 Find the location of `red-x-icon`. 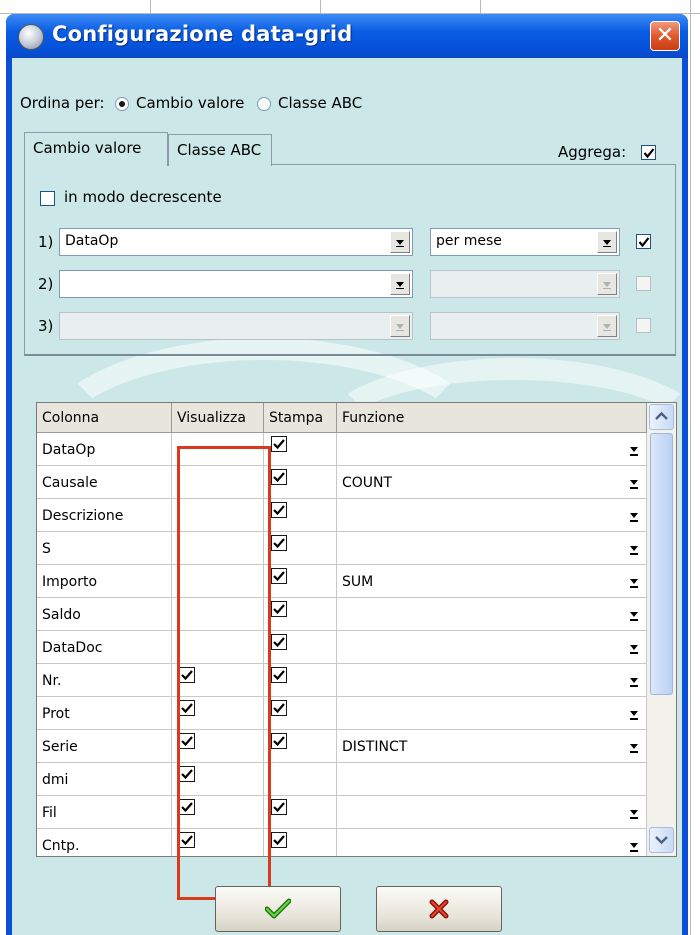

red-x-icon is located at coordinates (439, 909).